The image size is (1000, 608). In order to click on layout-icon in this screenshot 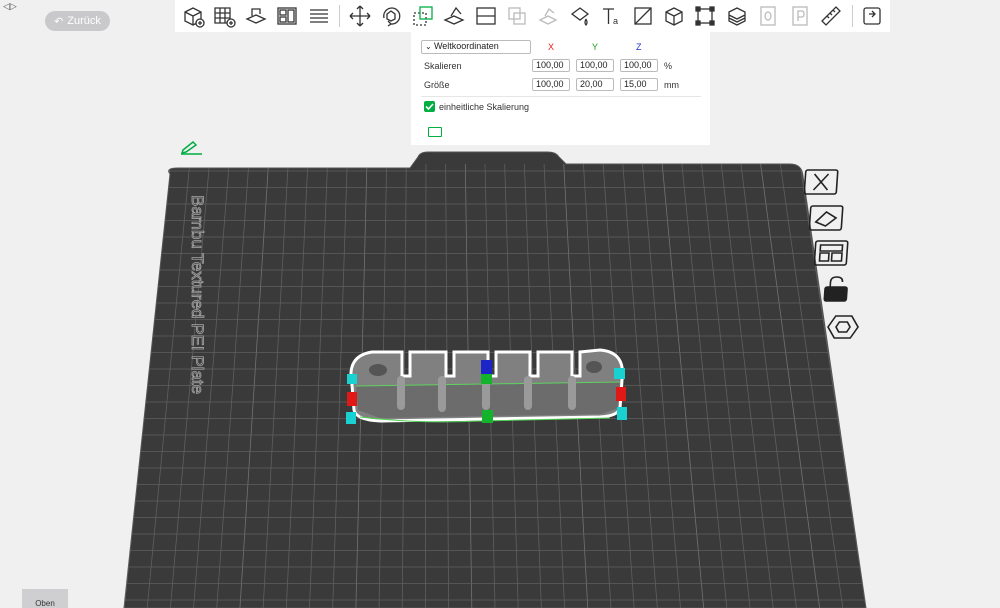, I will do `click(832, 253)`.